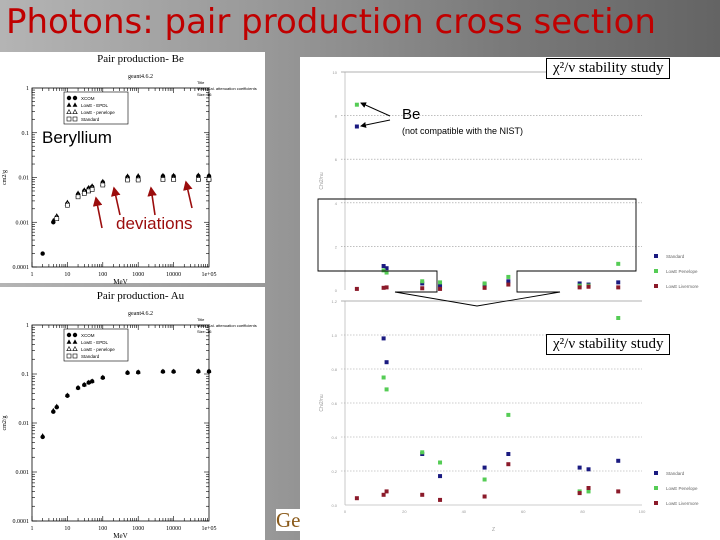  I want to click on legend-label: LowE Penelope, so click(682, 271).